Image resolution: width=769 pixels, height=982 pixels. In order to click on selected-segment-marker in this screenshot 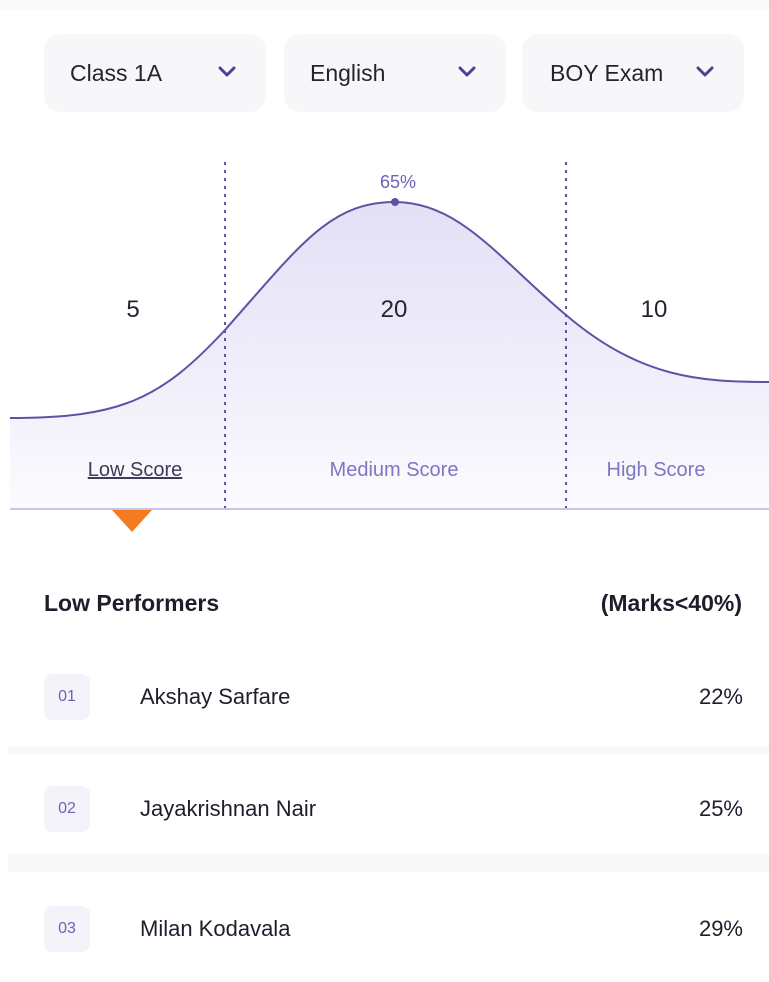, I will do `click(132, 521)`.